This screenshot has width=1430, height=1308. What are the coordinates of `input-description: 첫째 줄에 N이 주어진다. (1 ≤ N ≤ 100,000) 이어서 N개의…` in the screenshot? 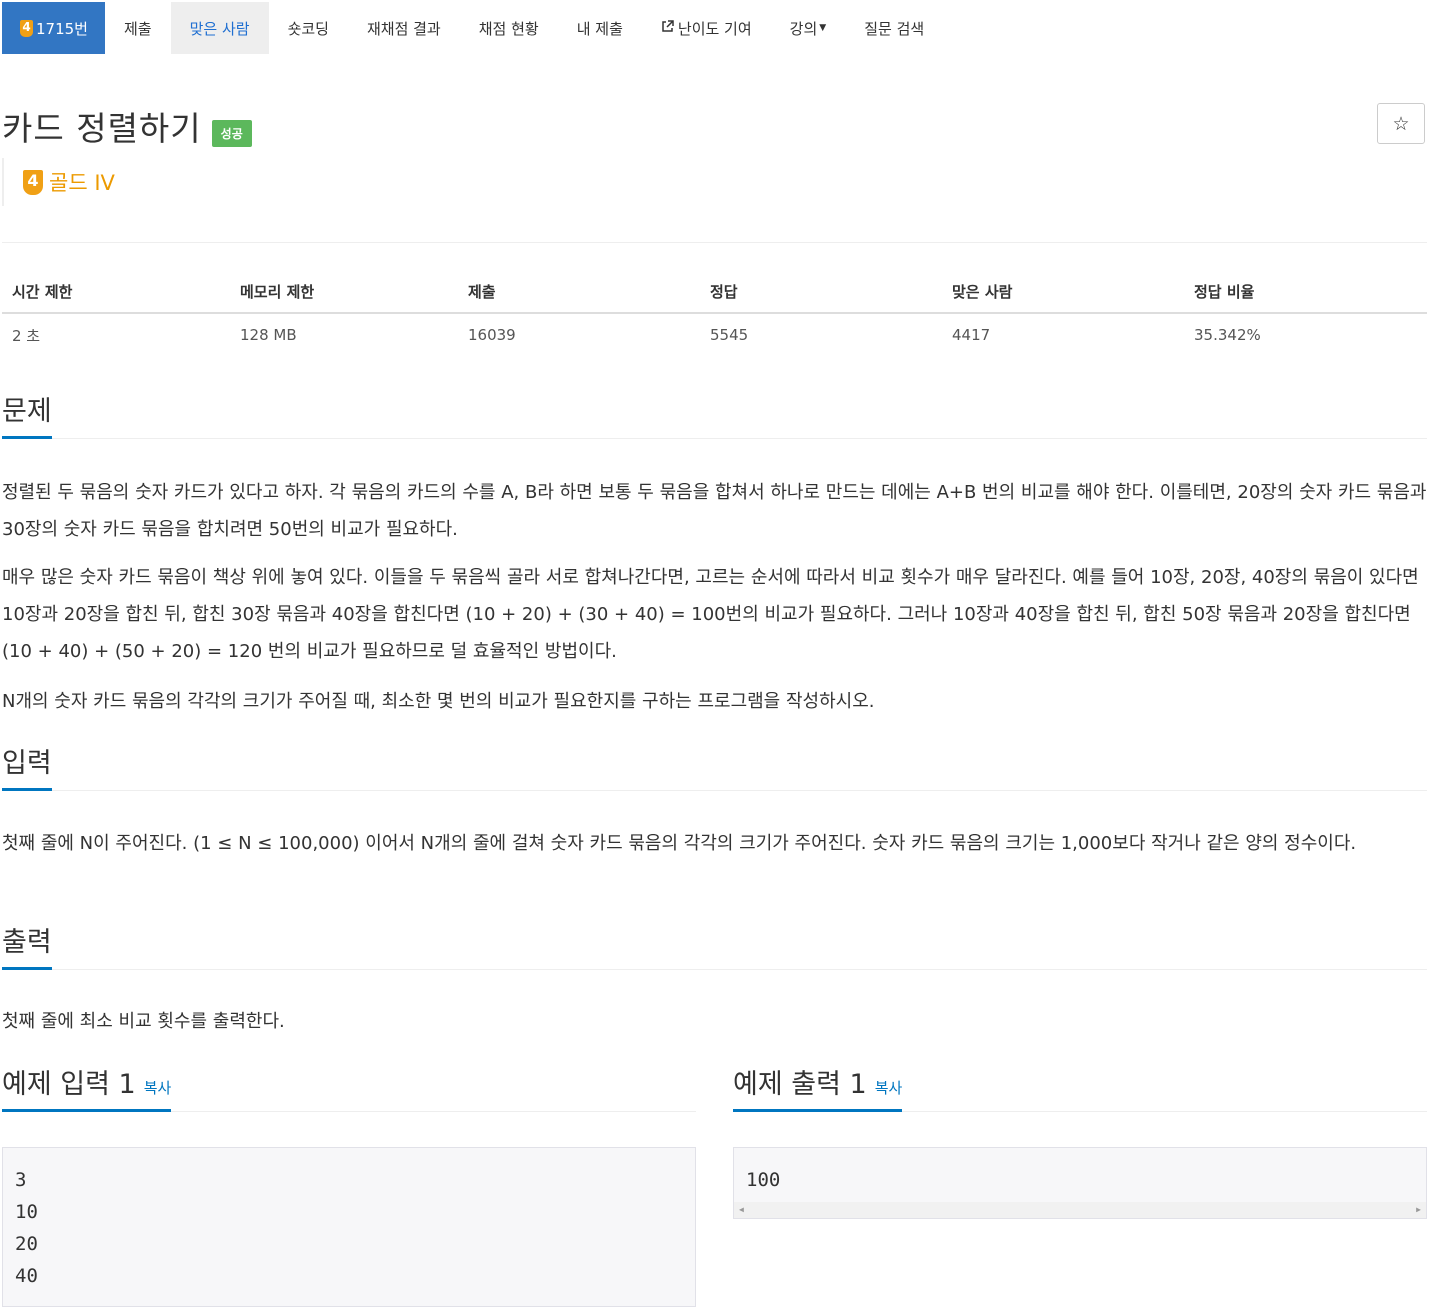 It's located at (679, 843).